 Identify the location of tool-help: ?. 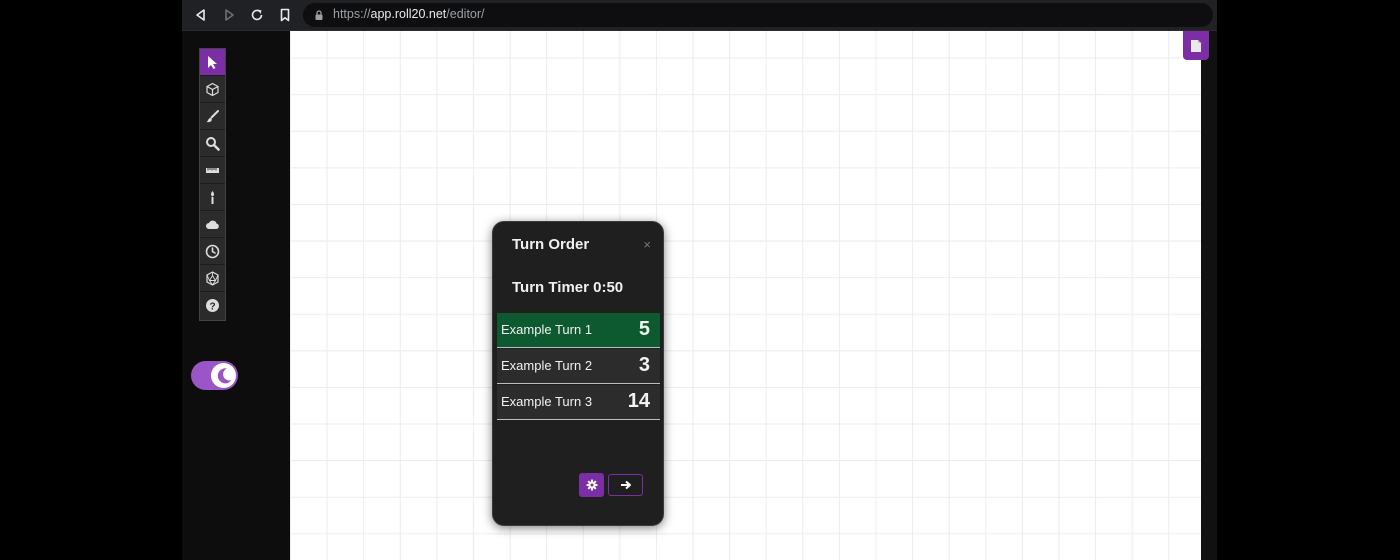
(212, 305).